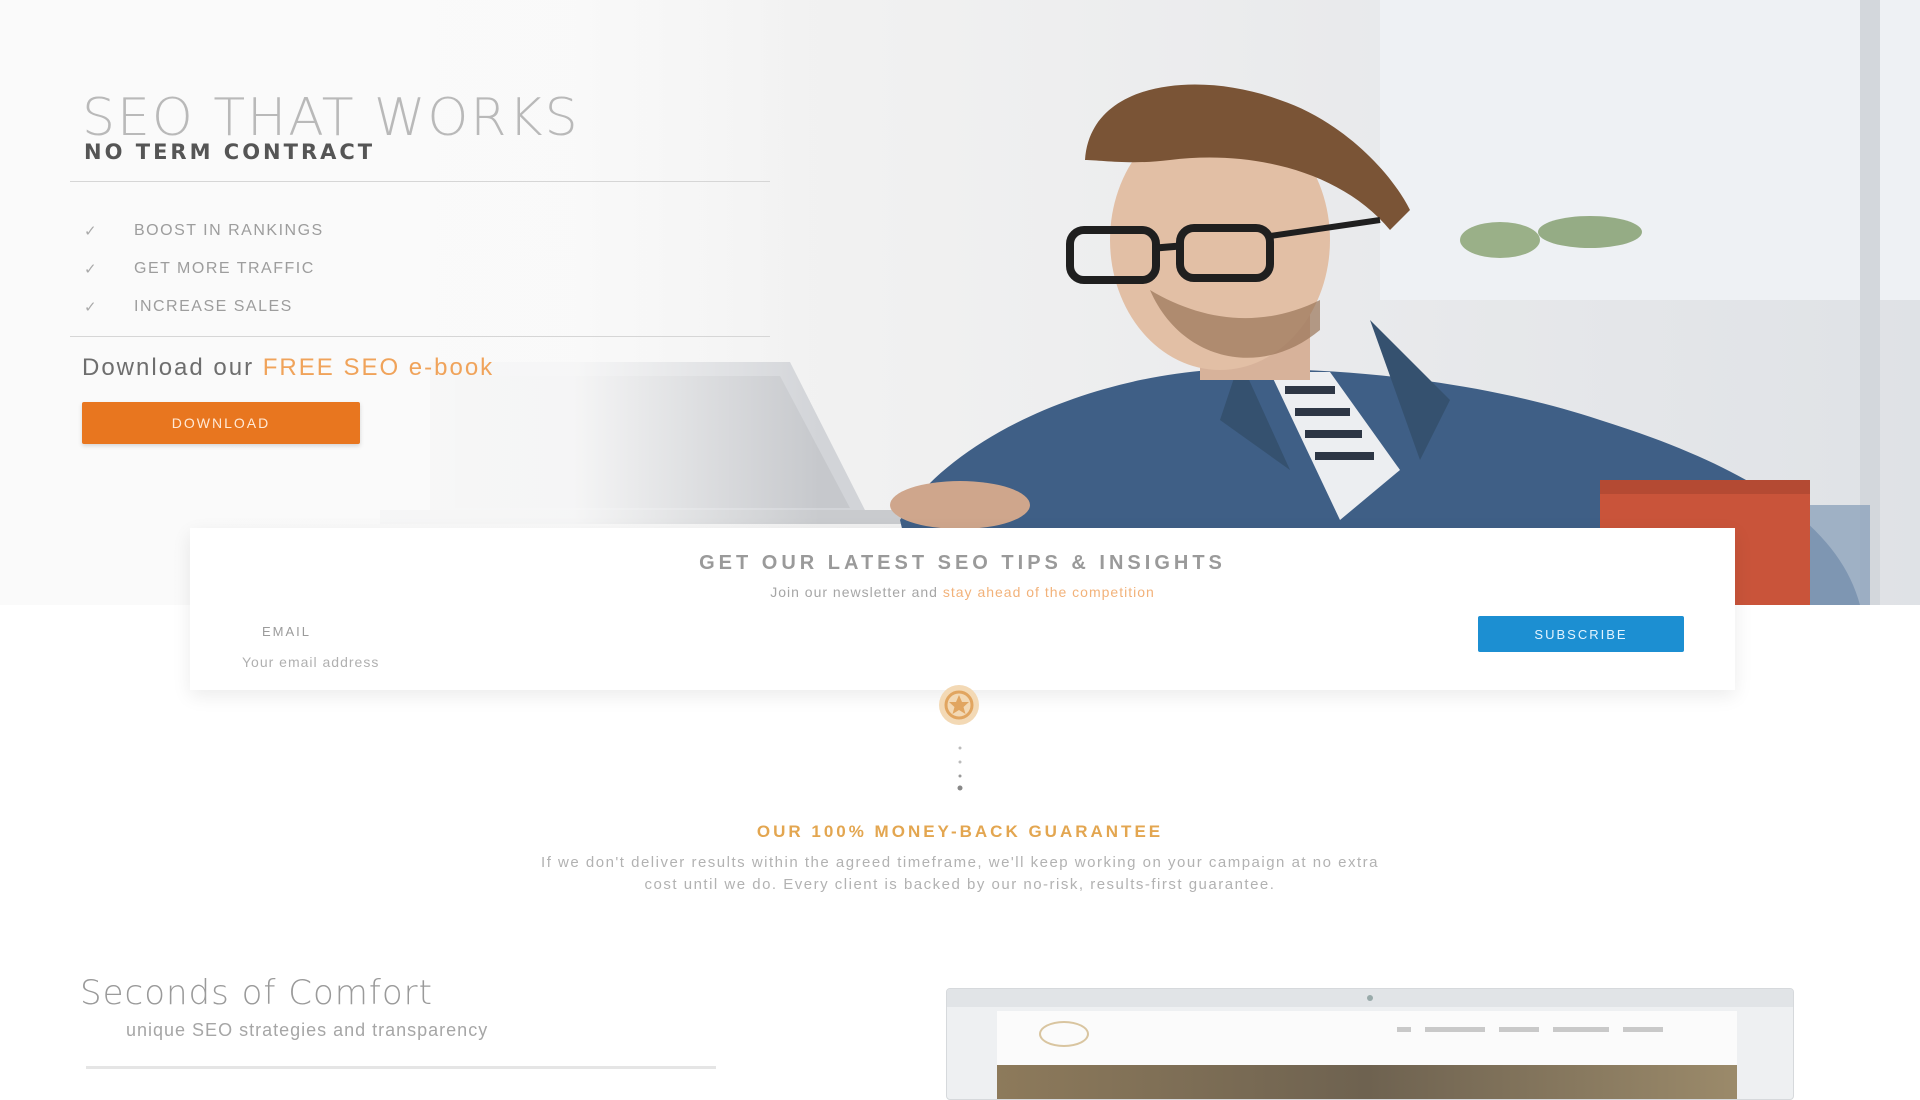  I want to click on benefit-item: ✓ BOOST IN RANKINGS, so click(204, 231).